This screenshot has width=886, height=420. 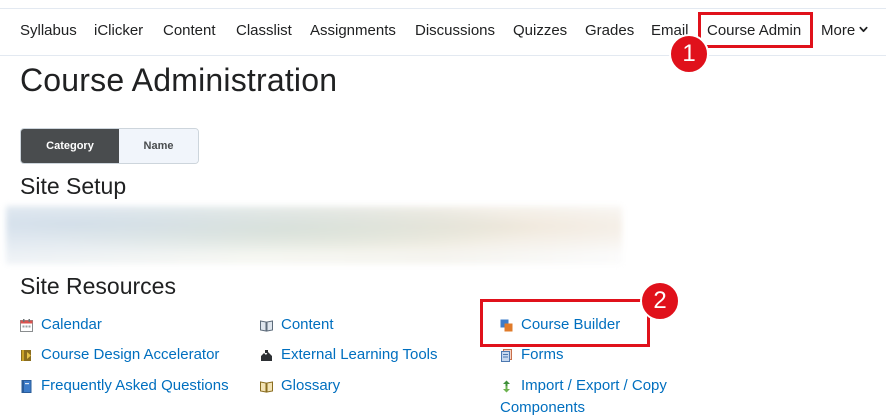 I want to click on nav-more-label: More, so click(x=838, y=30).